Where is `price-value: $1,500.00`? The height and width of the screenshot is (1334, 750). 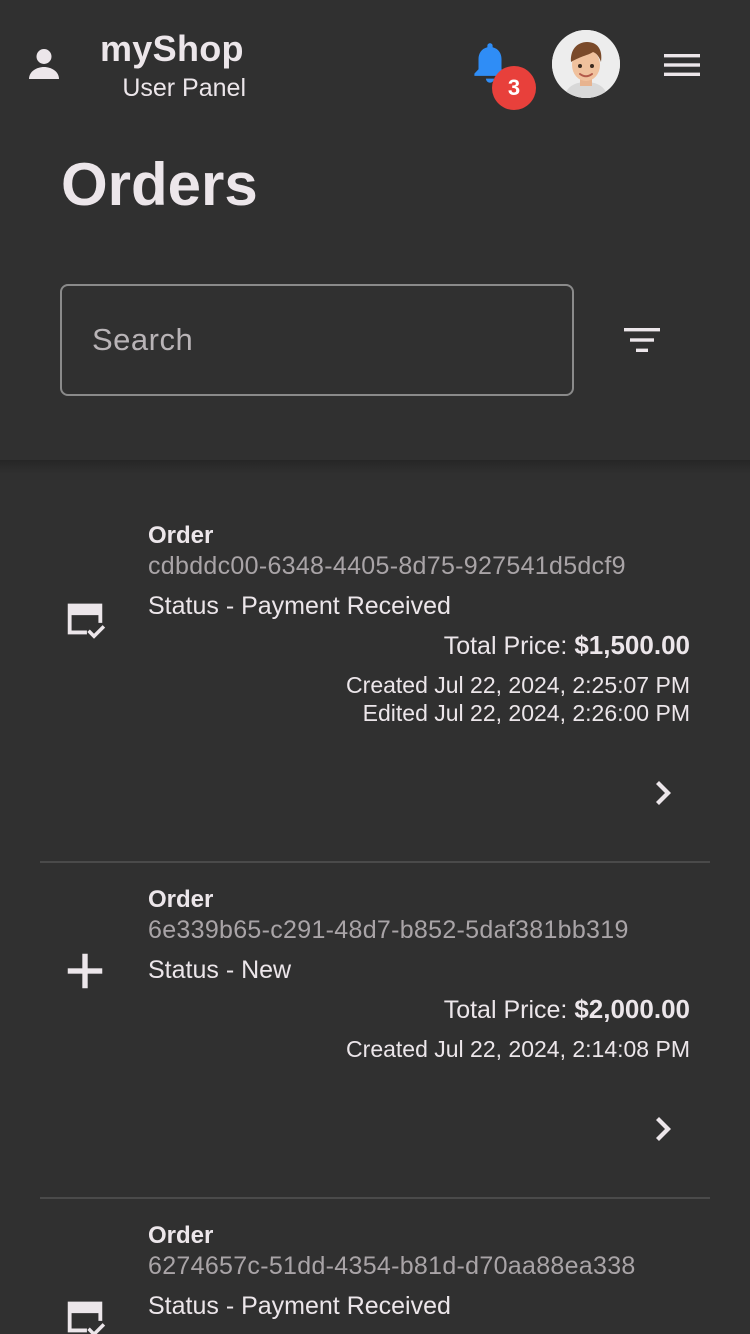 price-value: $1,500.00 is located at coordinates (632, 645).